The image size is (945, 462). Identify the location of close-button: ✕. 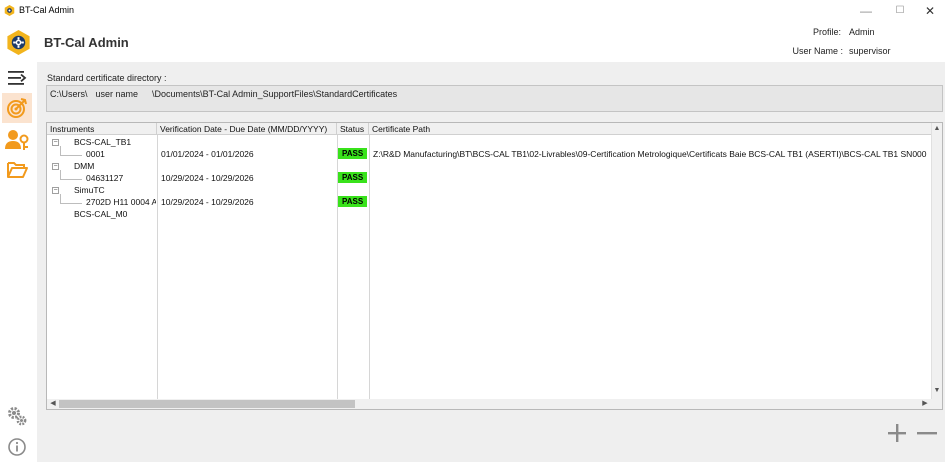
(930, 11).